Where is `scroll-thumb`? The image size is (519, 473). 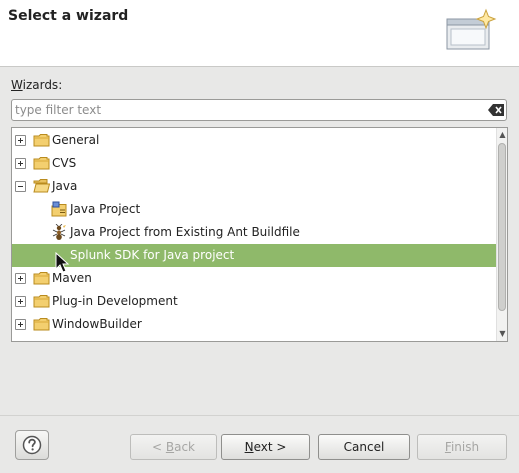 scroll-thumb is located at coordinates (502, 227).